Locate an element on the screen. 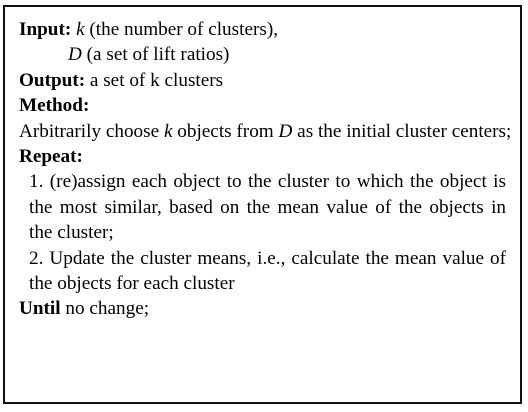 This screenshot has width=528, height=412. output-label: Output: is located at coordinates (52, 80).